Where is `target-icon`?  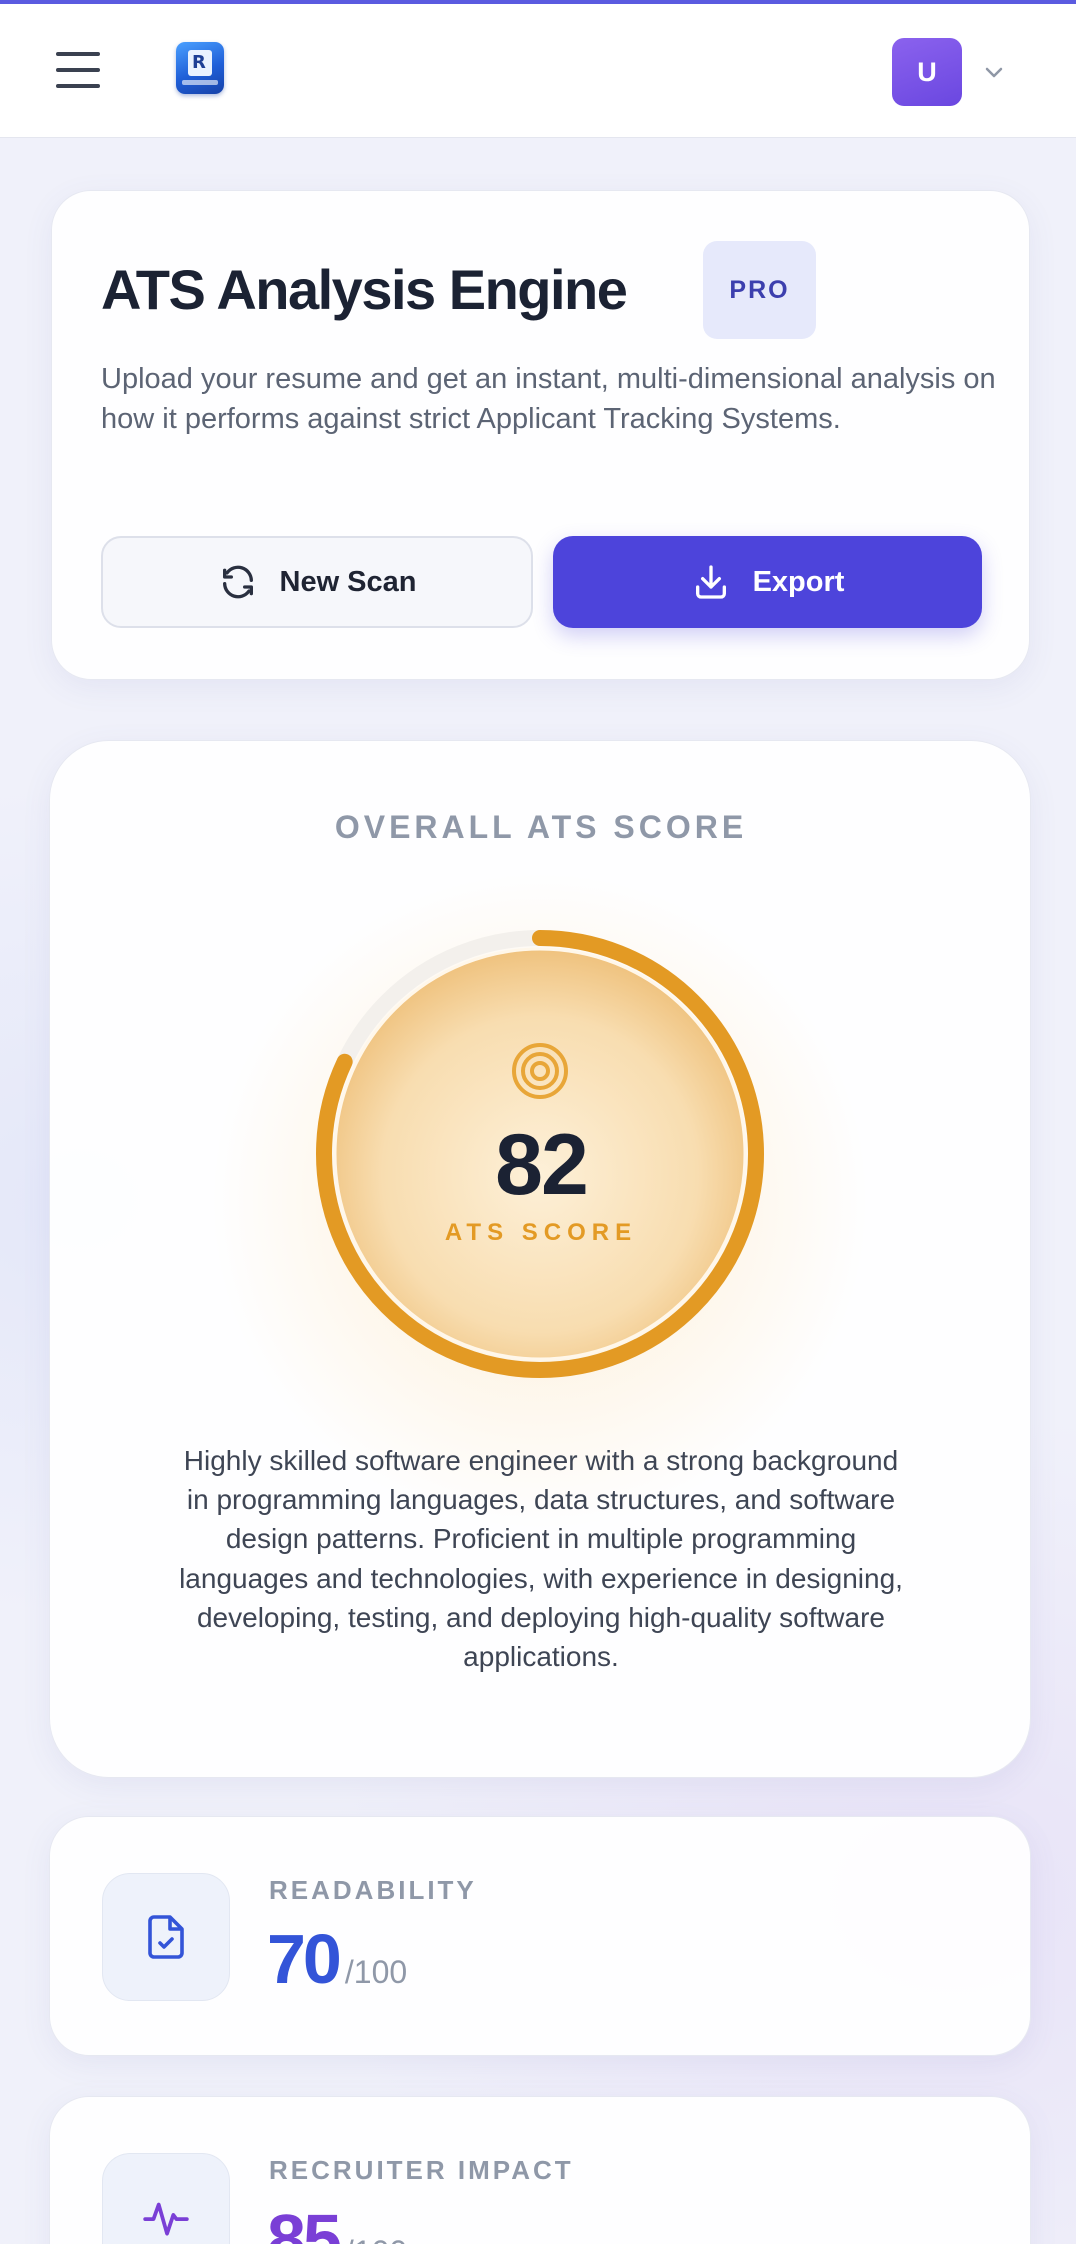
target-icon is located at coordinates (540, 1071).